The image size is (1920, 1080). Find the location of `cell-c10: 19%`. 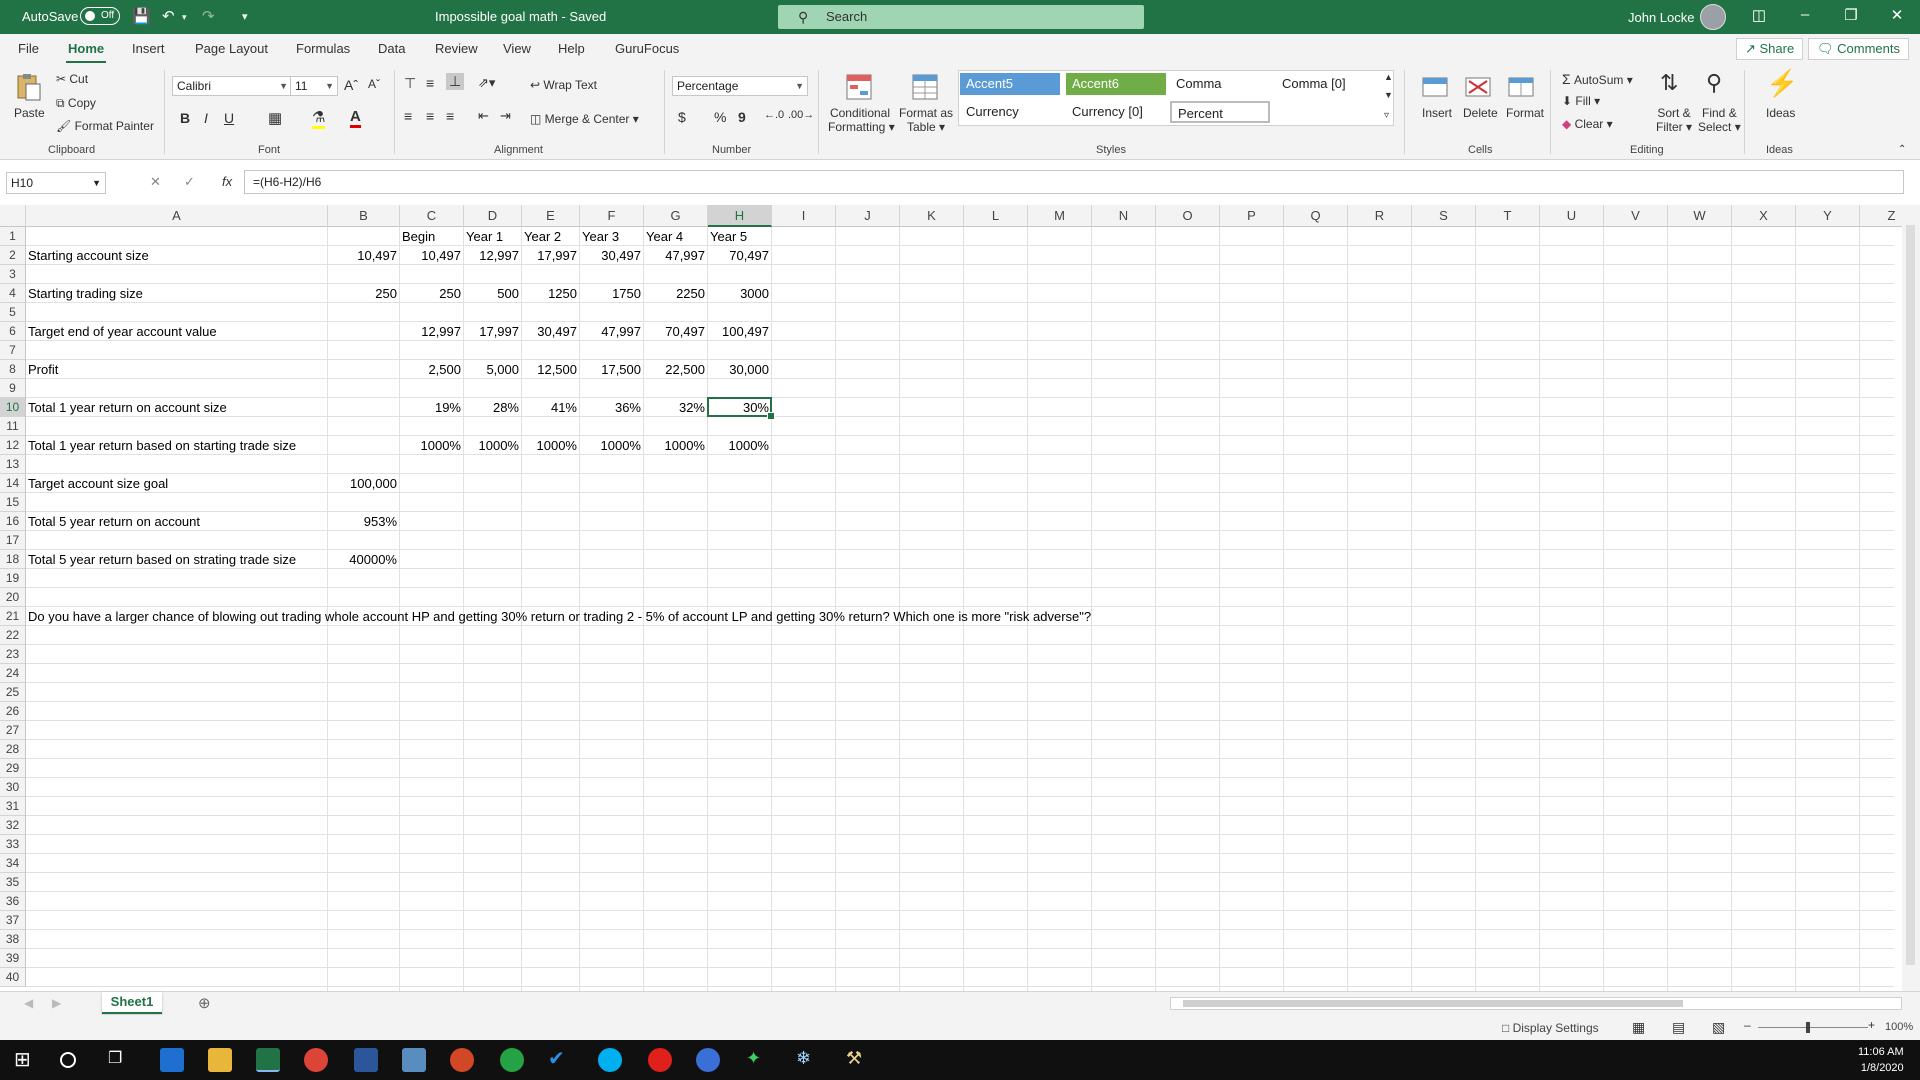

cell-c10: 19% is located at coordinates (432, 407).